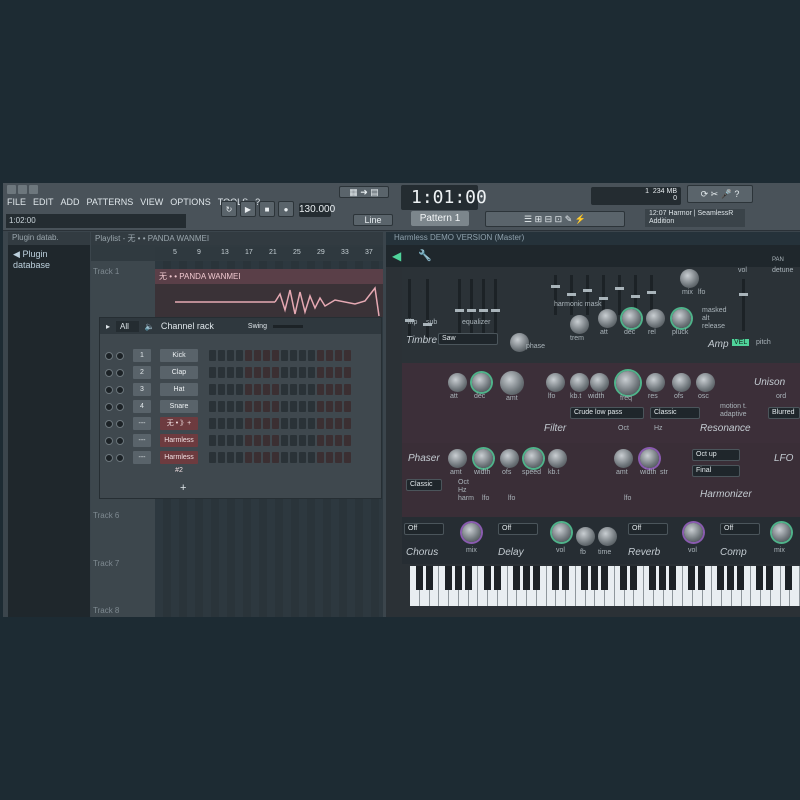 This screenshot has width=800, height=800. I want to click on reverb-select: Off, so click(648, 529).